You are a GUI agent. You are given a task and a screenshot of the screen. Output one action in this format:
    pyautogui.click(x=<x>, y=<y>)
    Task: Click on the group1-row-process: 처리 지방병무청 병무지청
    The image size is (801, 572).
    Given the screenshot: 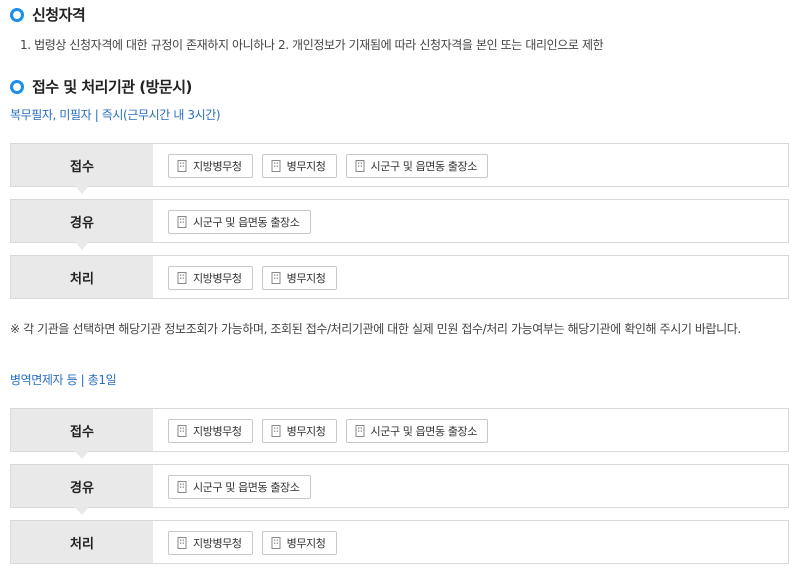 What is the action you would take?
    pyautogui.click(x=399, y=277)
    